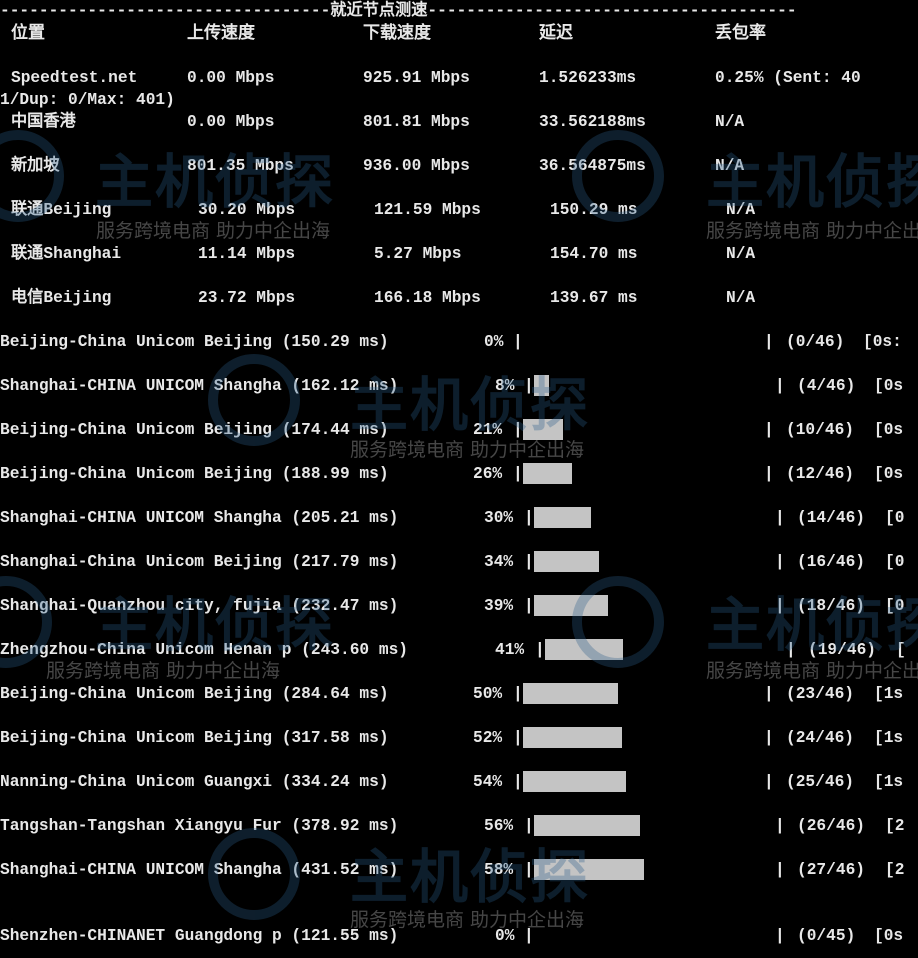 Image resolution: width=918 pixels, height=958 pixels. I want to click on route-percent: 0%, so click(494, 342).